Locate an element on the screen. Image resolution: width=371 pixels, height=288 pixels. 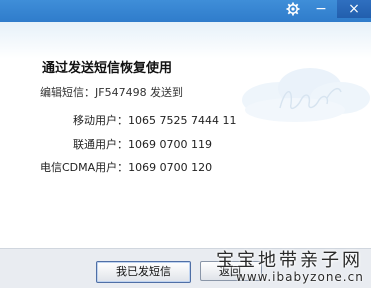
sms-sent-button: 我已发短信 is located at coordinates (143, 272).